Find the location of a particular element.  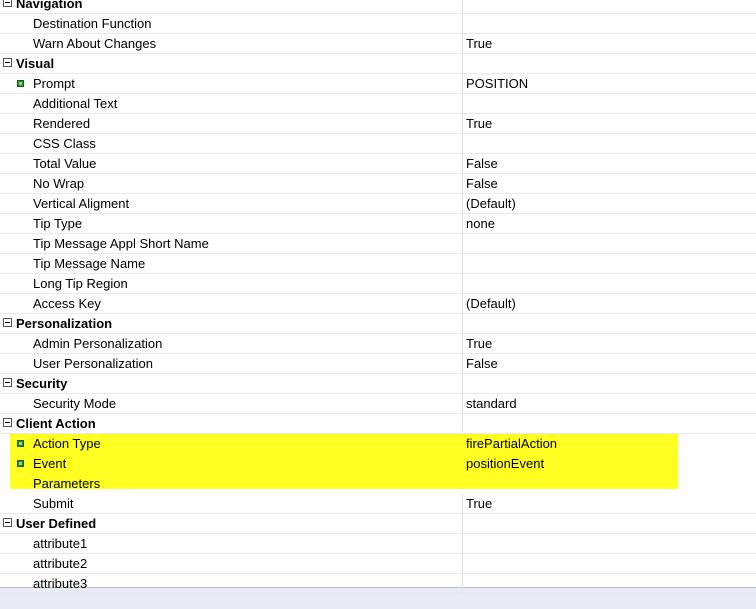

property-row-long-tip-region: Long Tip Region is located at coordinates (378, 284).